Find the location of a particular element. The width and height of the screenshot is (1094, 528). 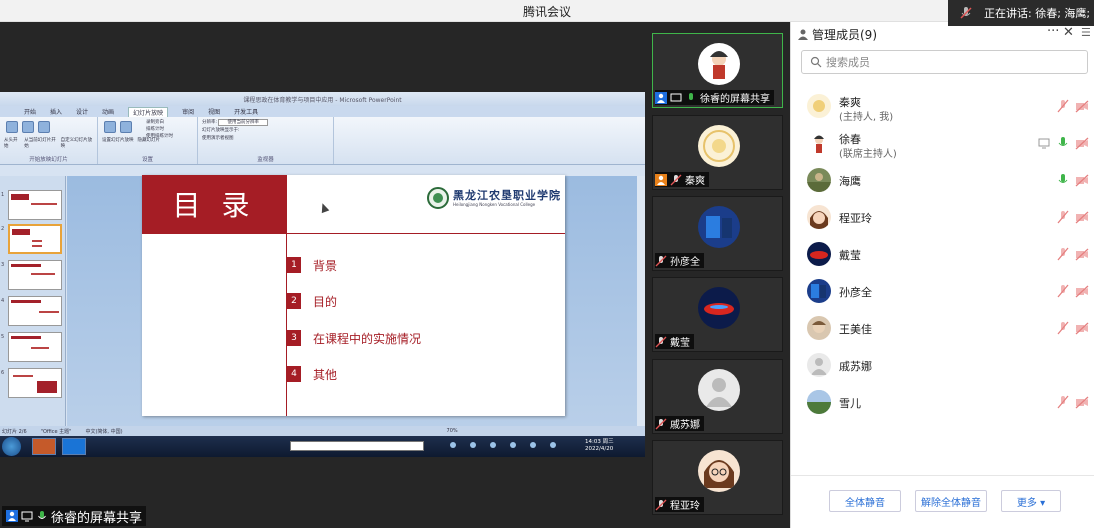

ppt-tab: 开发工具 is located at coordinates (246, 111).